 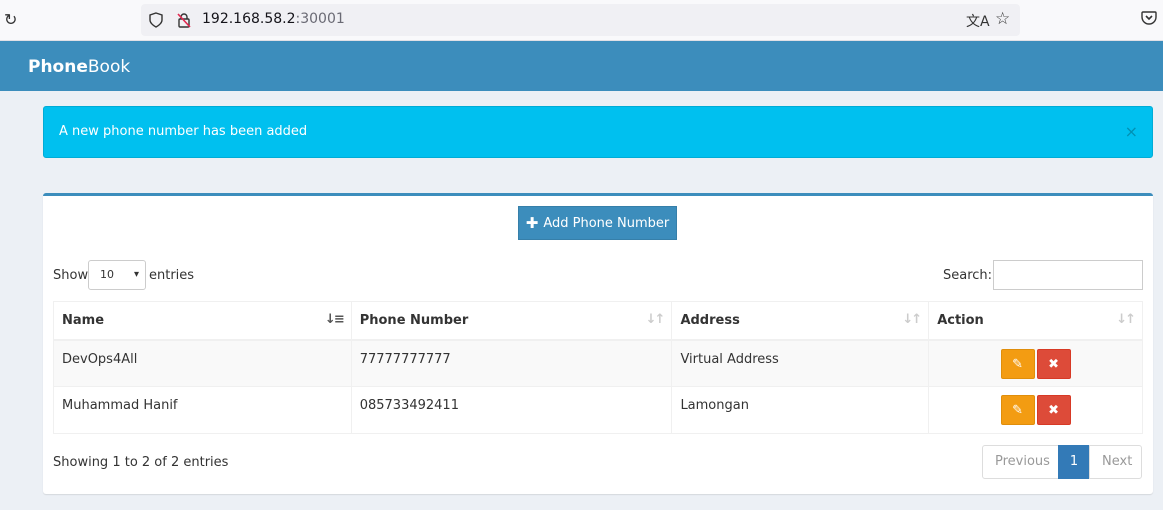 What do you see at coordinates (184, 22) in the screenshot?
I see `insecure-lock-icon` at bounding box center [184, 22].